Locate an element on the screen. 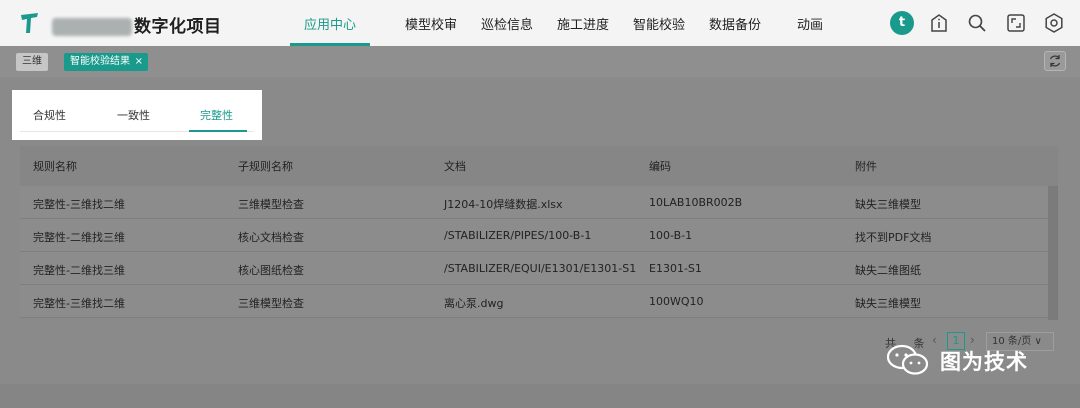 The image size is (1080, 408). watermark-text: 图为技术 is located at coordinates (984, 362).